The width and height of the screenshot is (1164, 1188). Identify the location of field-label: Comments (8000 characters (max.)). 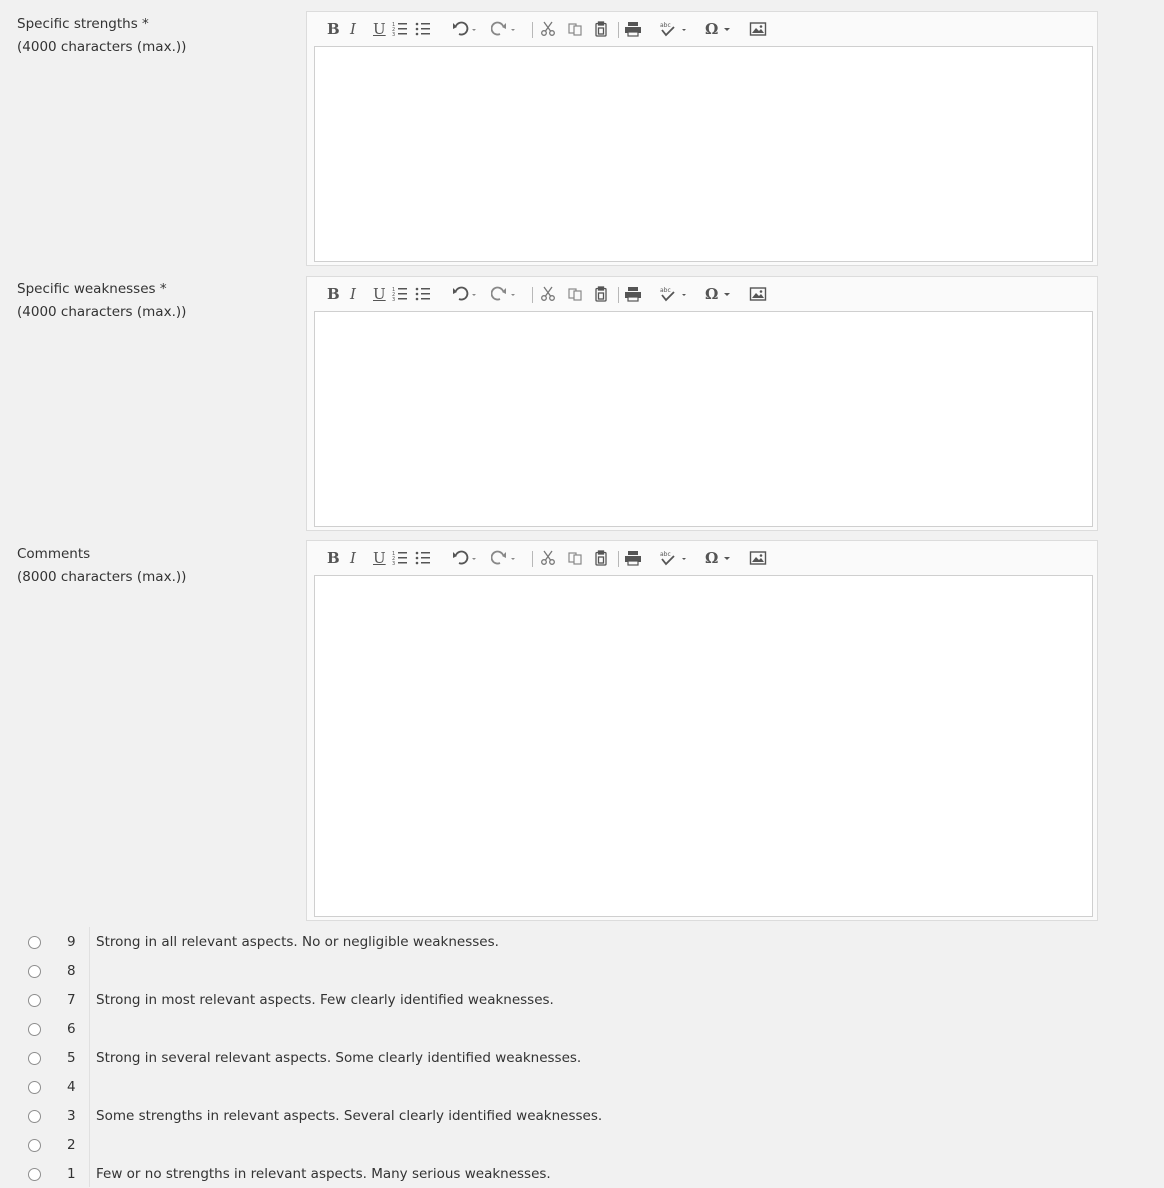
(101, 566).